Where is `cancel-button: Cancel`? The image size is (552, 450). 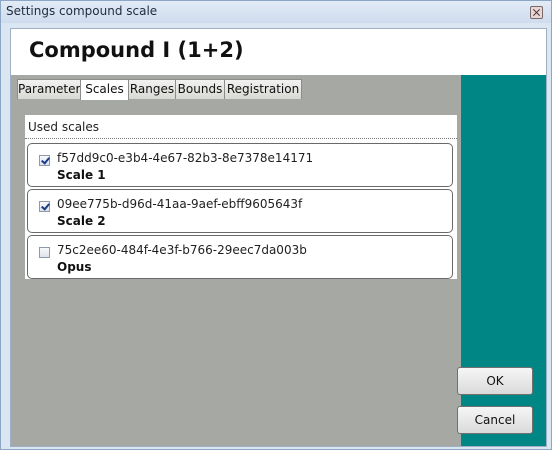
cancel-button: Cancel is located at coordinates (495, 420).